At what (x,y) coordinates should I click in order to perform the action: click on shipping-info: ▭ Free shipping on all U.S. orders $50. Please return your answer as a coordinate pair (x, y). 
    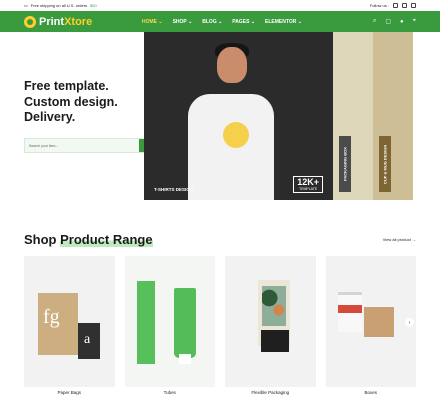
    Looking at the image, I should click on (60, 5).